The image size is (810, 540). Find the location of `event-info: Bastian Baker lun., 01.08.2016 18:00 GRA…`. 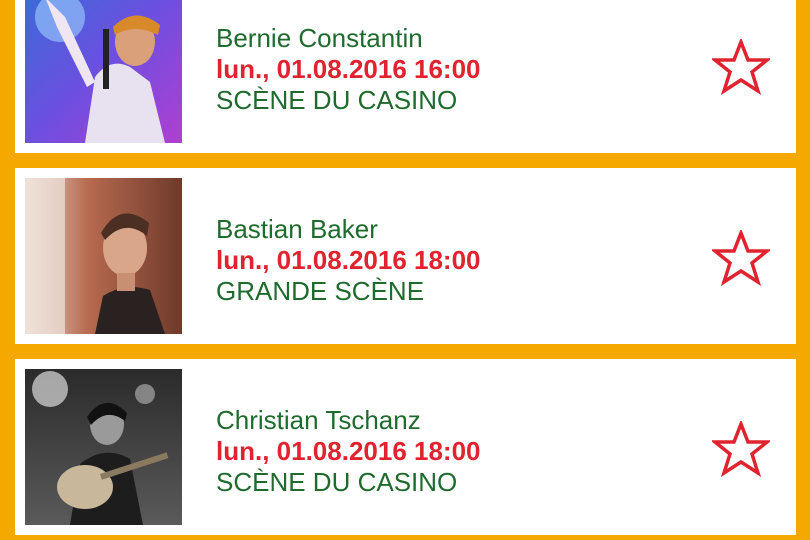

event-info: Bastian Baker lun., 01.08.2016 18:00 GRA… is located at coordinates (348, 260).